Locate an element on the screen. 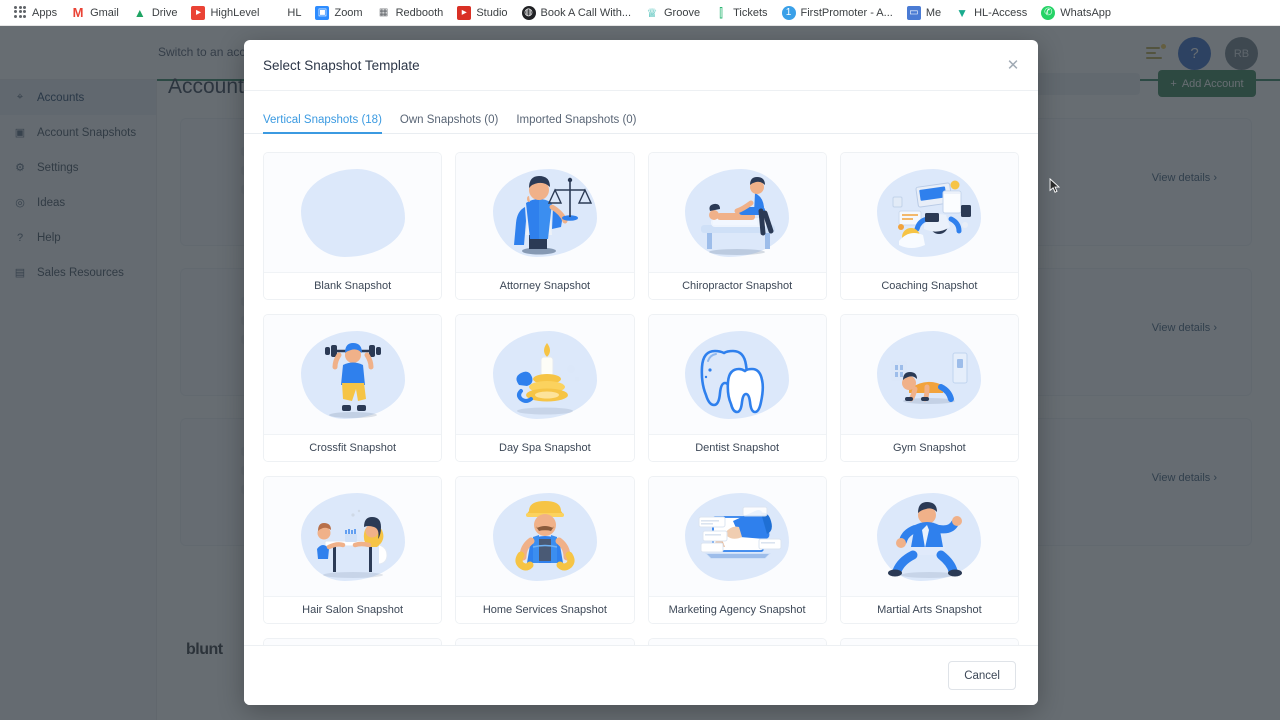 This screenshot has height=720, width=1280. bookmark-label: HighLevel is located at coordinates (235, 12).